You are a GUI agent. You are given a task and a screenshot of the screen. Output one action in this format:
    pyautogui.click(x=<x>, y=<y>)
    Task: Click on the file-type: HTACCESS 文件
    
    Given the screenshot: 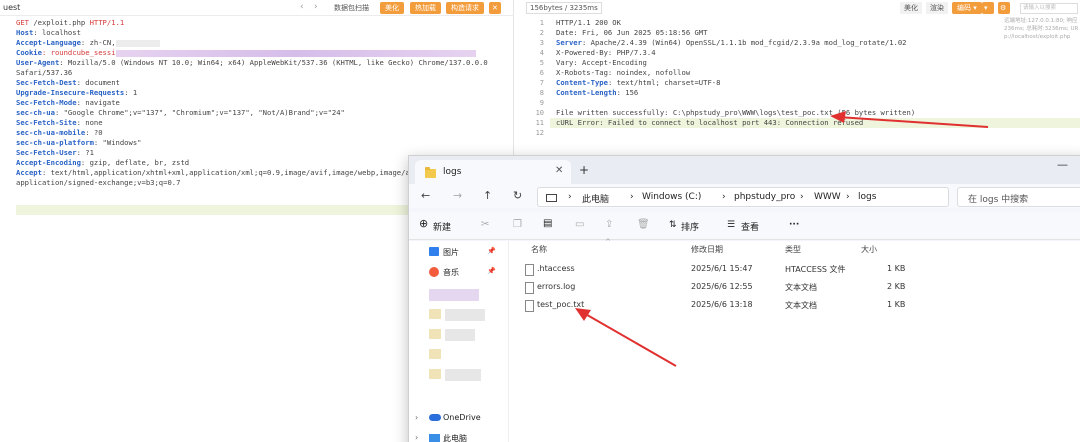 What is the action you would take?
    pyautogui.click(x=815, y=269)
    